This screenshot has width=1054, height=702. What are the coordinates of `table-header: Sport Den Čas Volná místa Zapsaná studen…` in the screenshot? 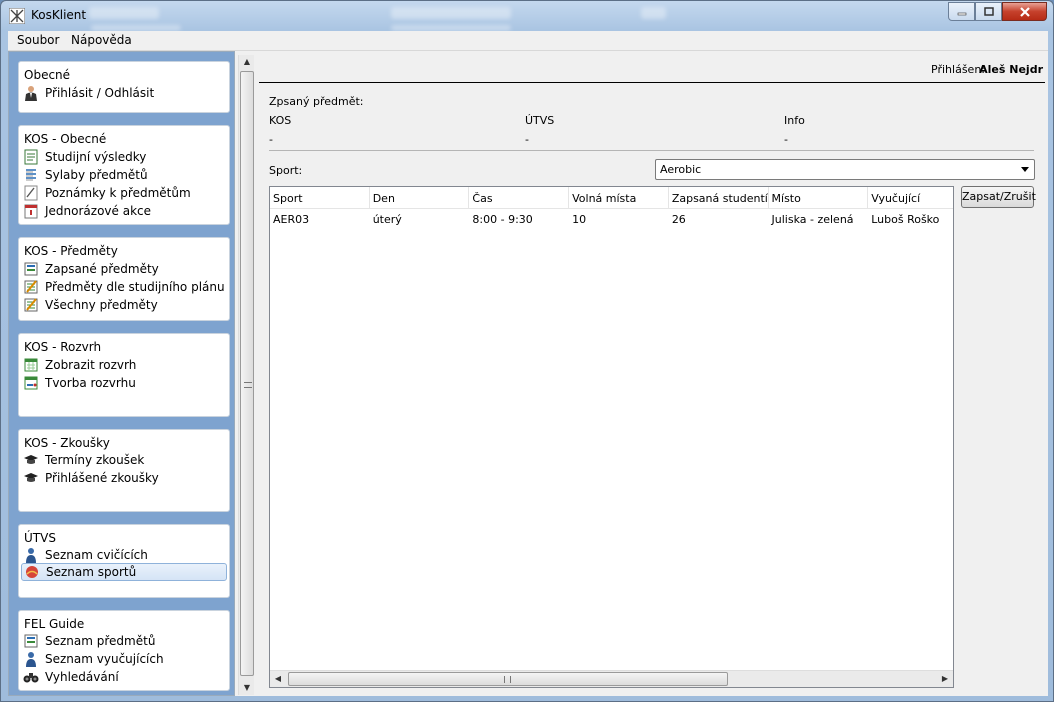 It's located at (611, 198).